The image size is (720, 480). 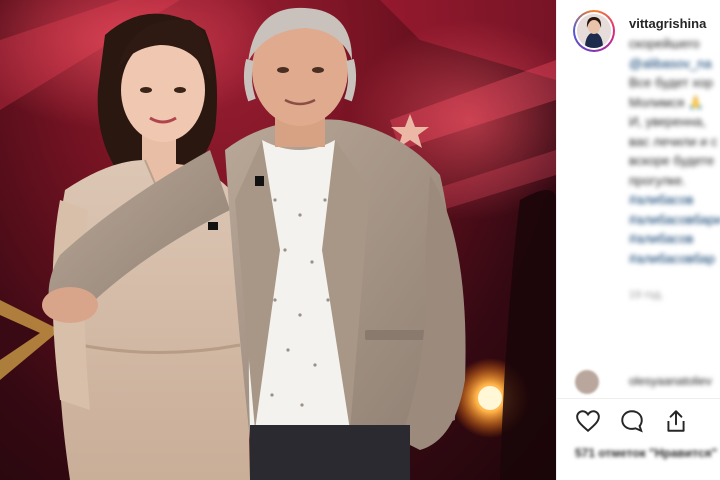 What do you see at coordinates (672, 160) in the screenshot?
I see `caption-line: вскоре будете` at bounding box center [672, 160].